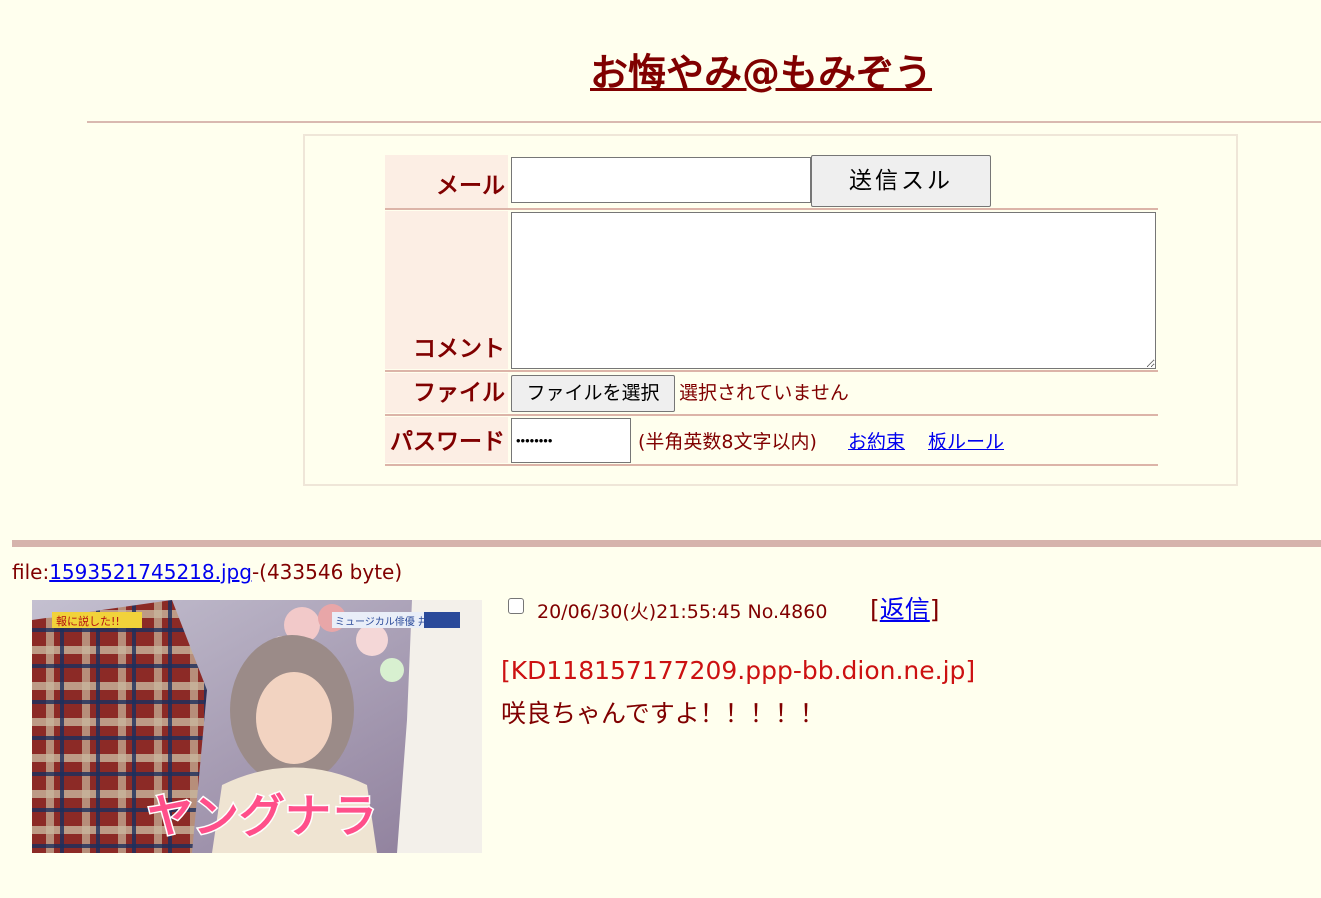 This screenshot has height=898, width=1321. I want to click on comment-label: コメント, so click(446, 290).